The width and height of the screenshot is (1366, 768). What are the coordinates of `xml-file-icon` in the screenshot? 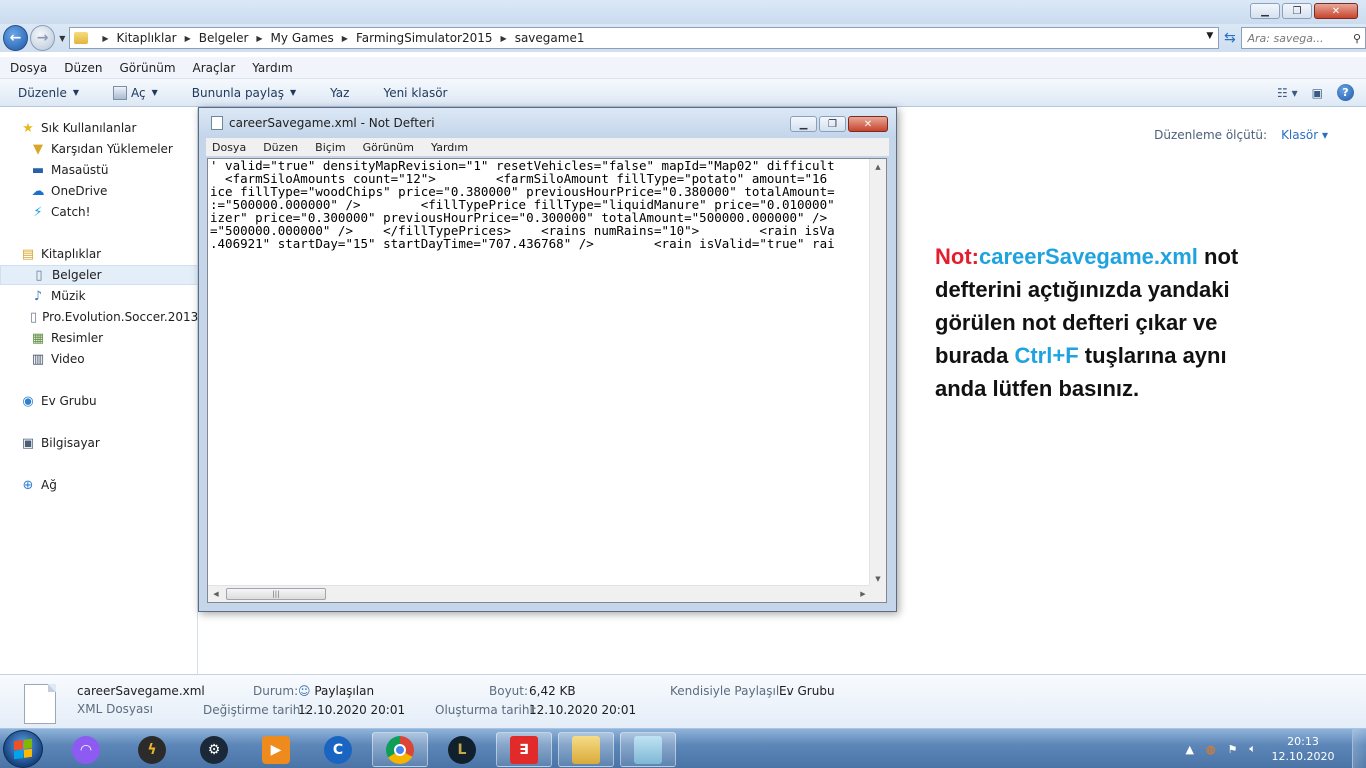 It's located at (40, 704).